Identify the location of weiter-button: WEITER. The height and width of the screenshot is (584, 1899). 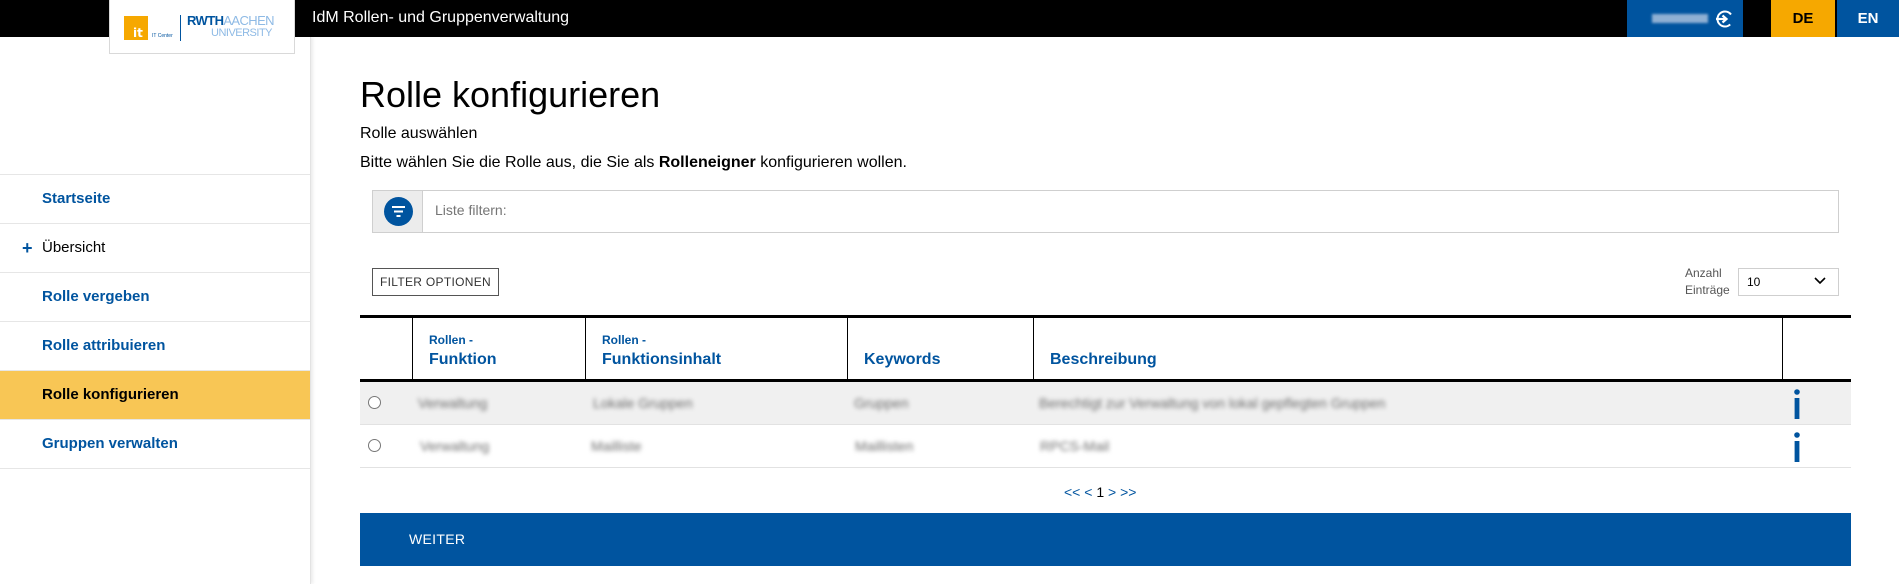
(1105, 539).